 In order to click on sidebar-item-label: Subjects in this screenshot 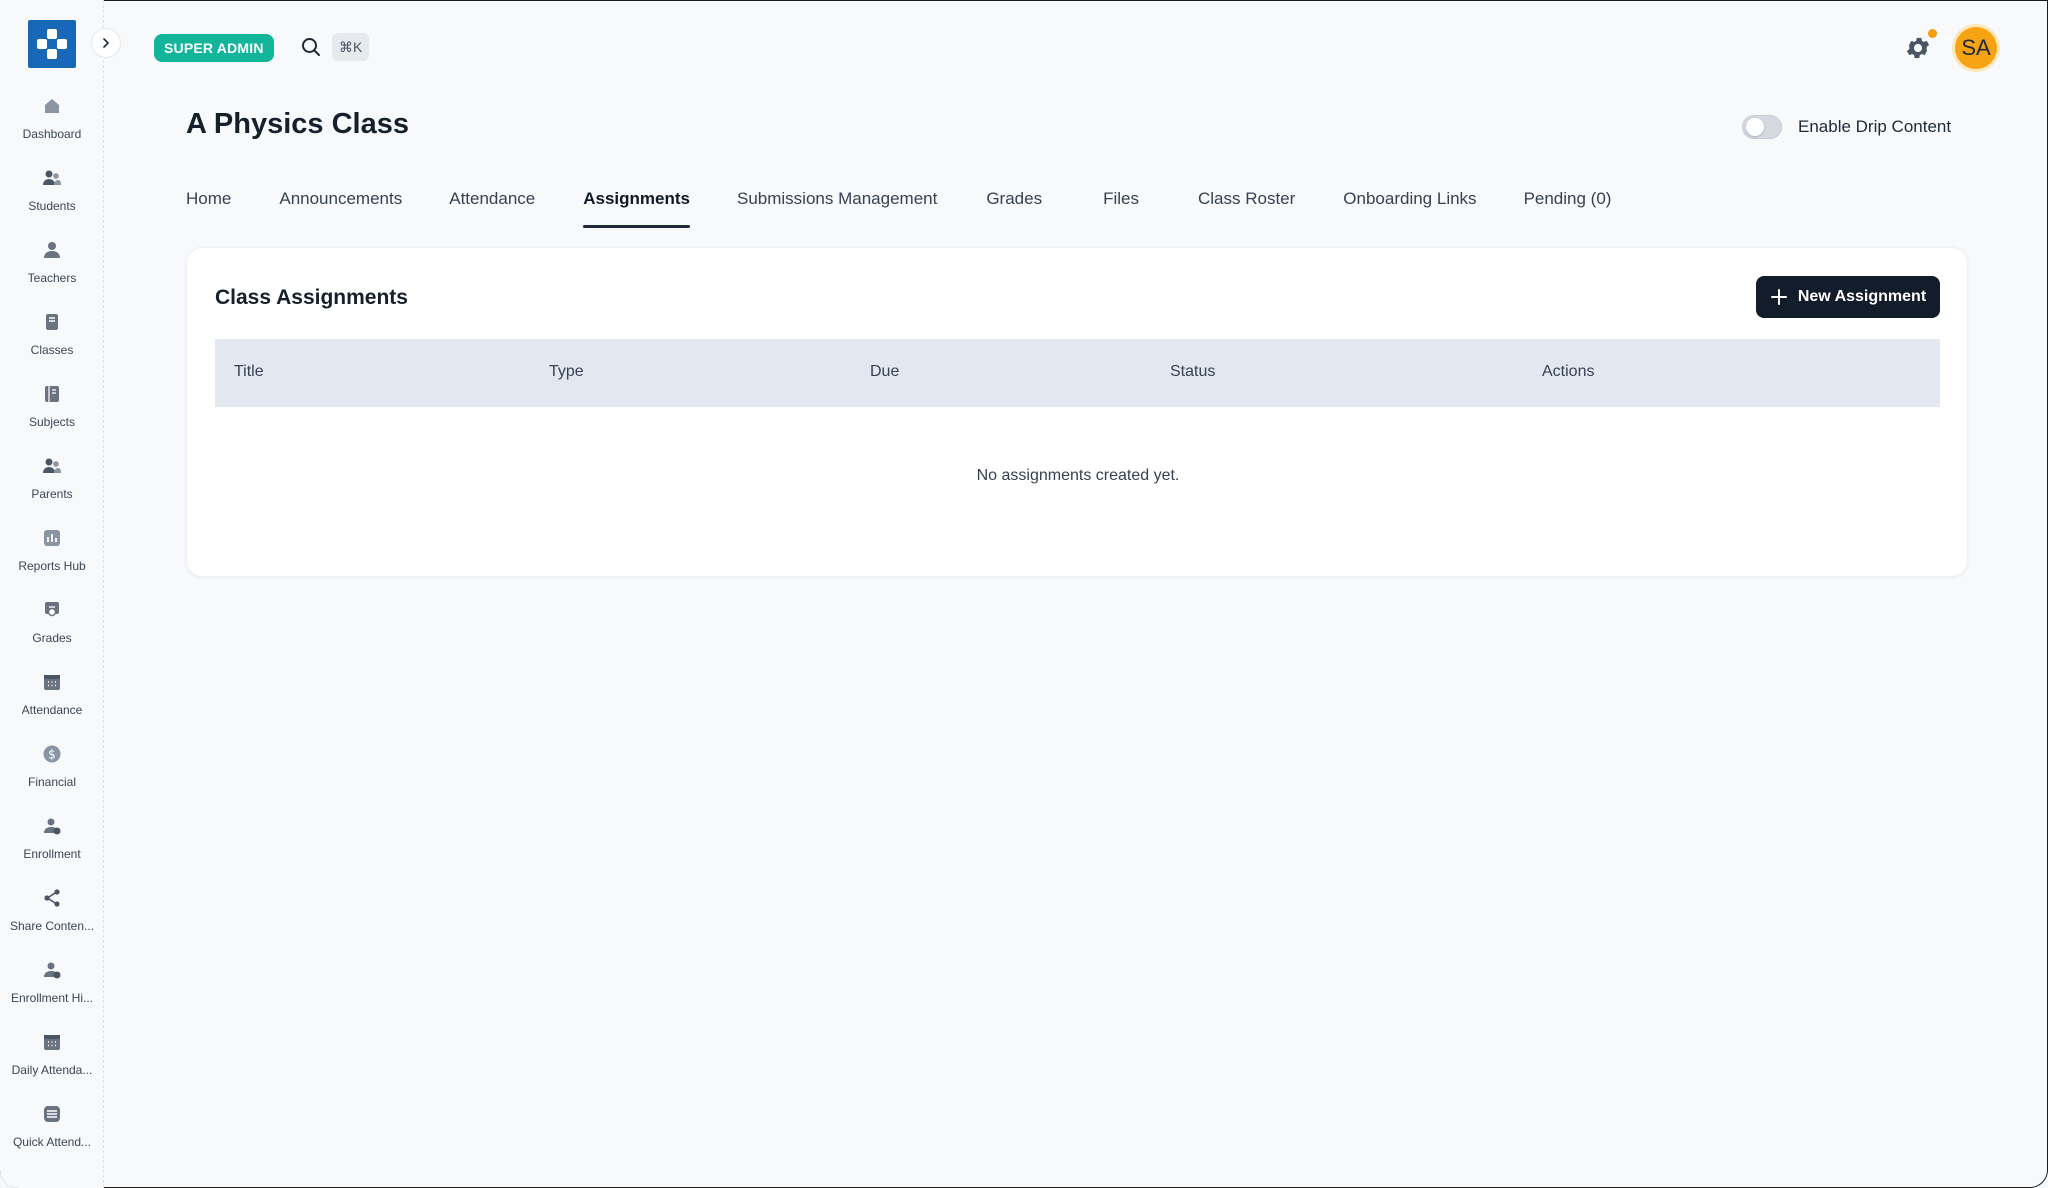, I will do `click(52, 422)`.